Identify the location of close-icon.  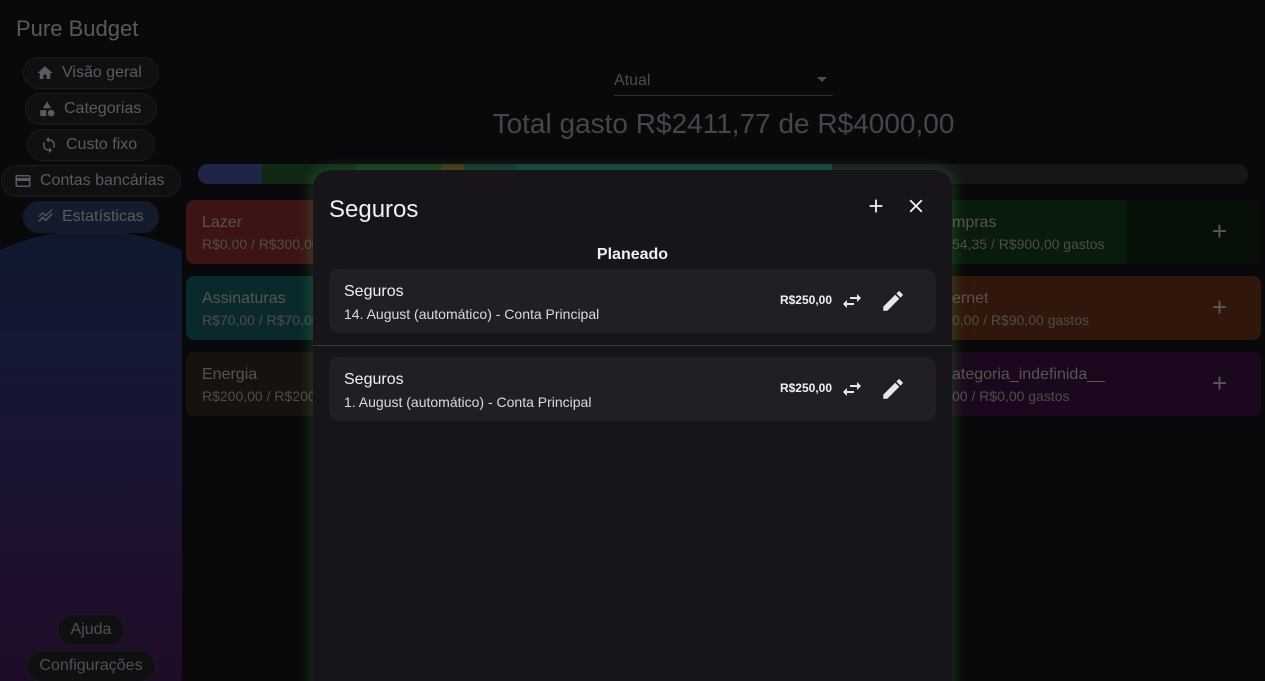
(916, 206).